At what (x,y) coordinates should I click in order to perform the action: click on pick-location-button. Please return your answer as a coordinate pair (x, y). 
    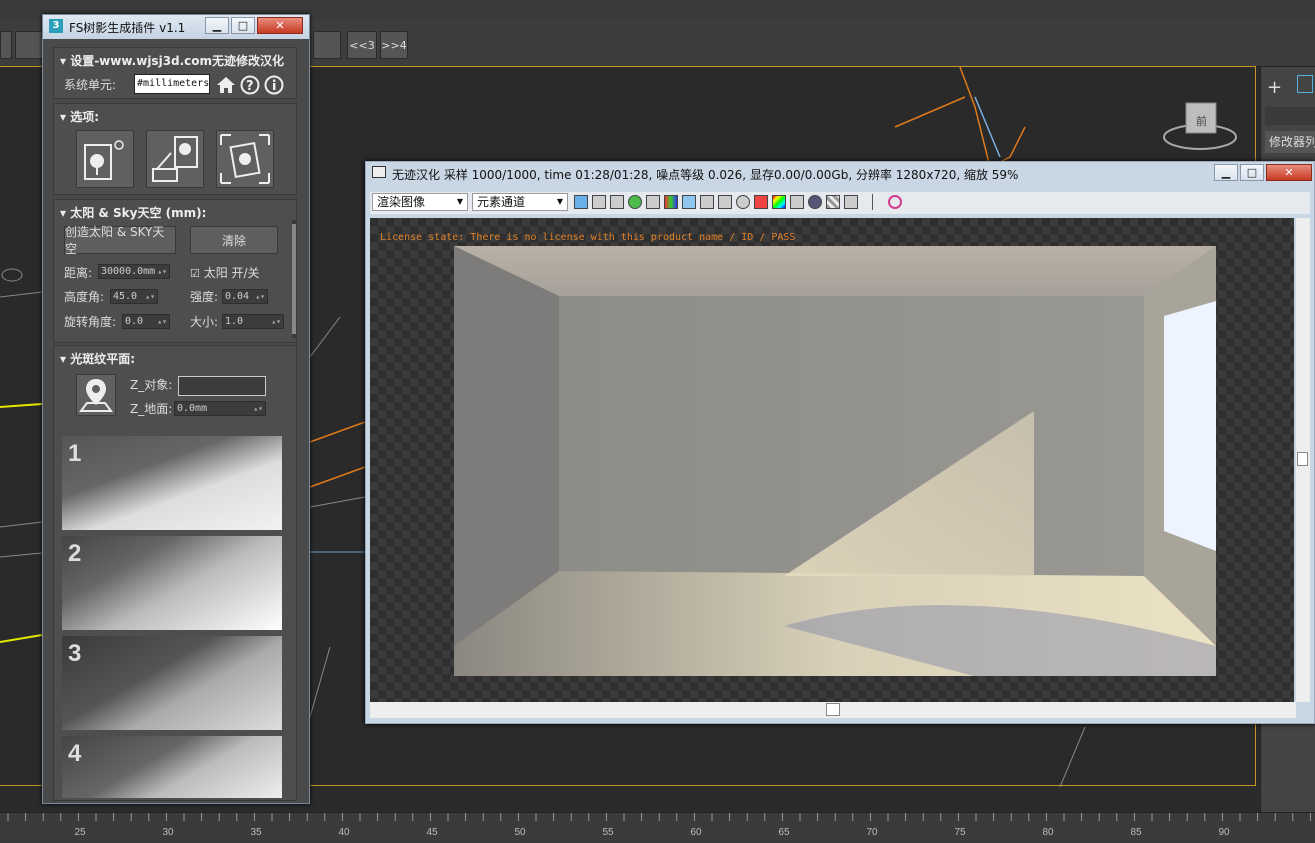
    Looking at the image, I should click on (96, 395).